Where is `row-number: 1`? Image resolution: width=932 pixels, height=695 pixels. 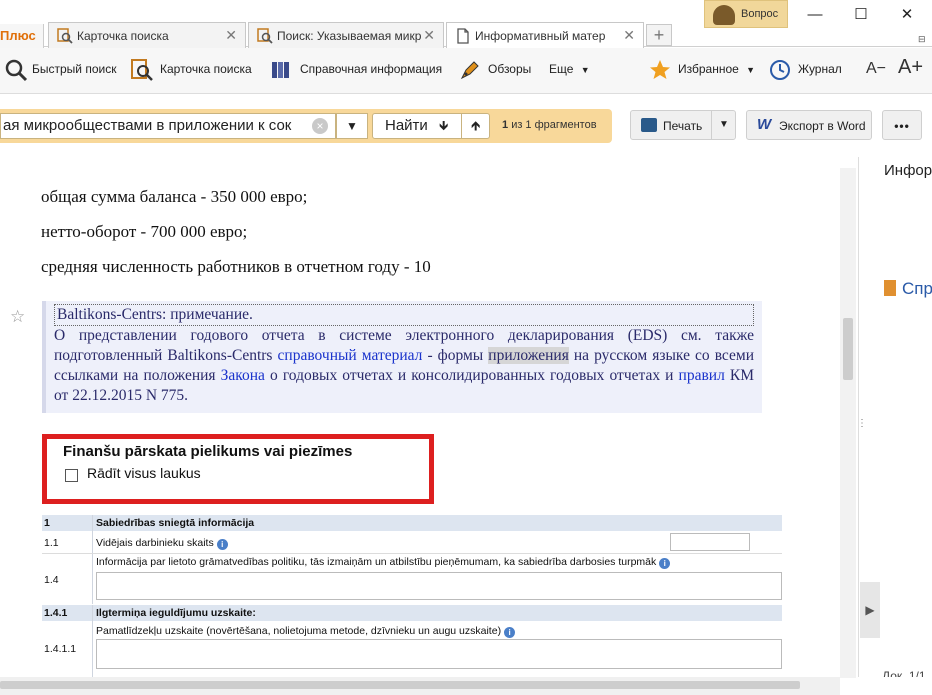 row-number: 1 is located at coordinates (47, 523).